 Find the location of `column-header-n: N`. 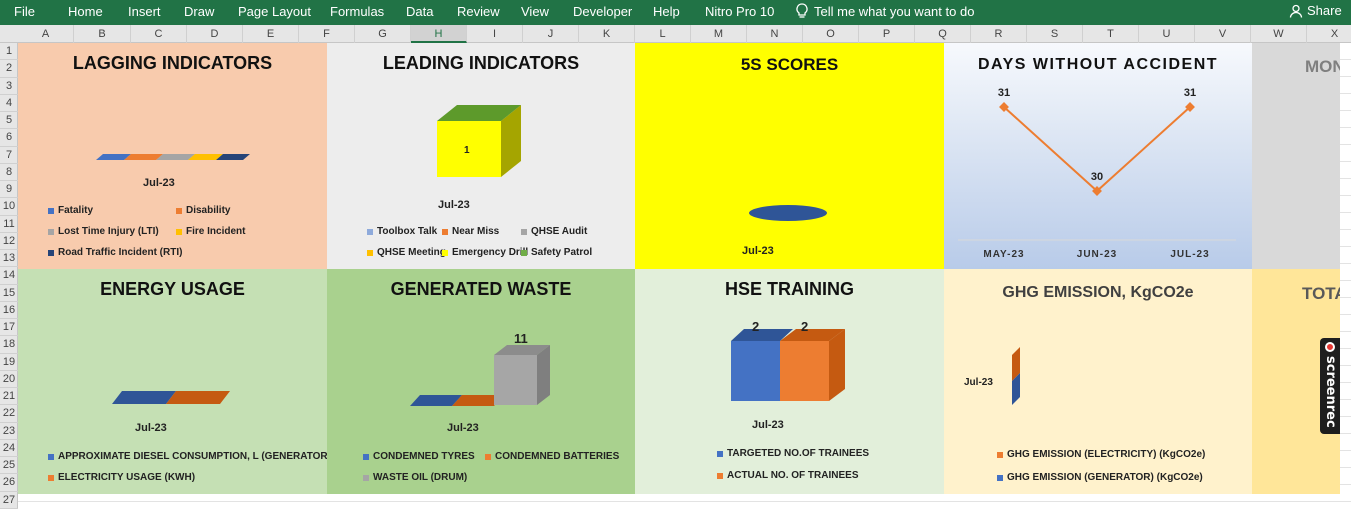

column-header-n: N is located at coordinates (775, 34).